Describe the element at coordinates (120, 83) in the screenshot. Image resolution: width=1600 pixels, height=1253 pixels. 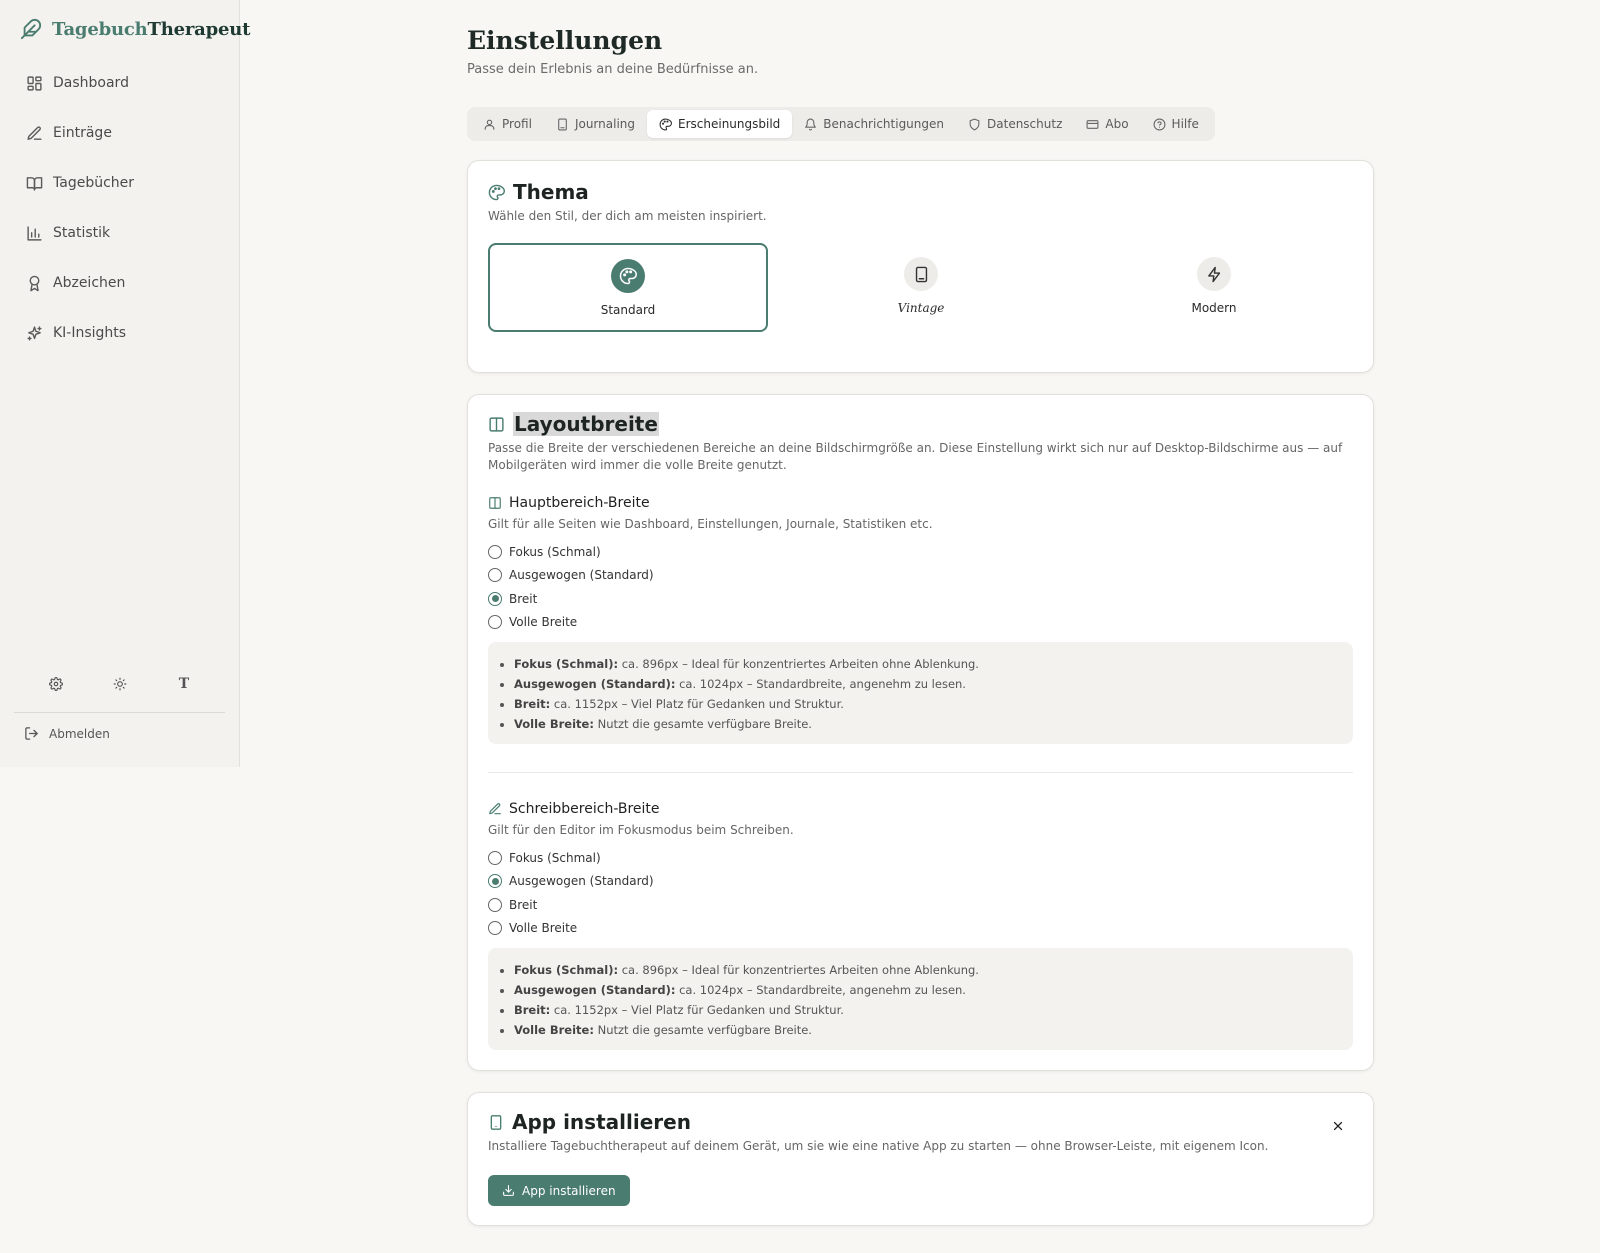
I see `sidebar-item-dashboard: Dashboard` at that location.